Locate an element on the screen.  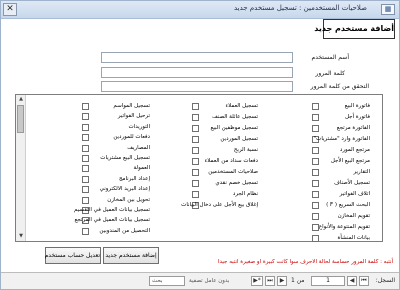
permission-item: تسجيل الموردين is located at coordinates (225, 139).